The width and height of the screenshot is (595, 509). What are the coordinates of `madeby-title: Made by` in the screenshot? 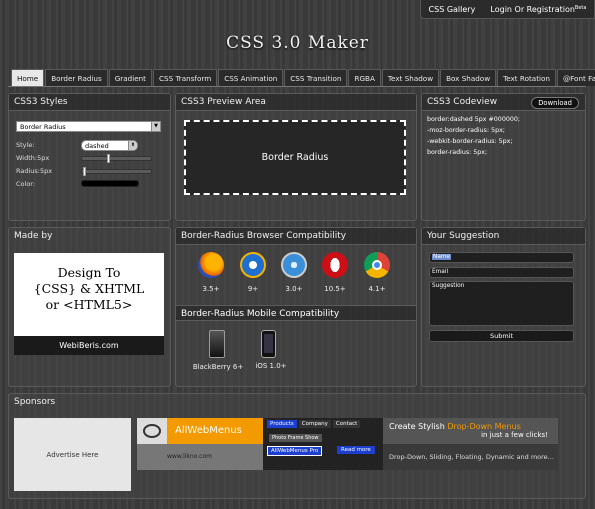 It's located at (33, 236).